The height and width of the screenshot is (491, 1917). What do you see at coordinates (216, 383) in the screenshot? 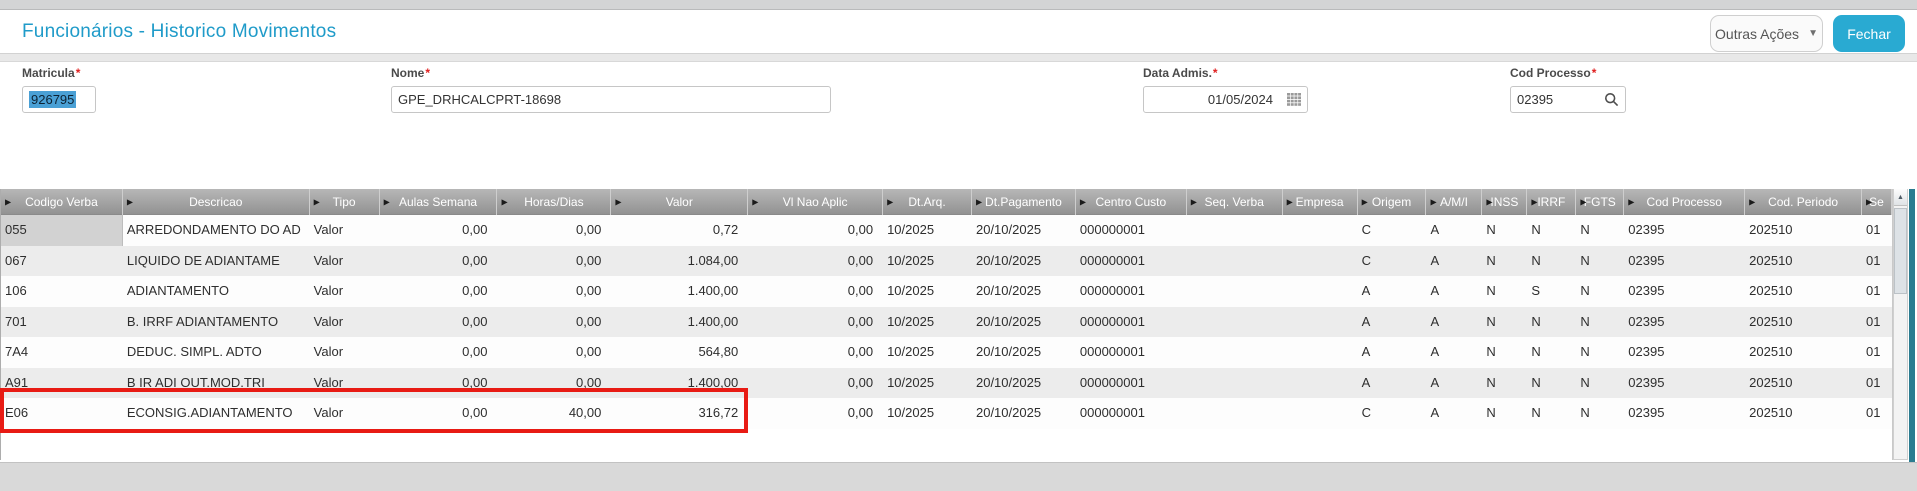
I see `grid-cell: B IR ADI OUT.MOD.TRI` at bounding box center [216, 383].